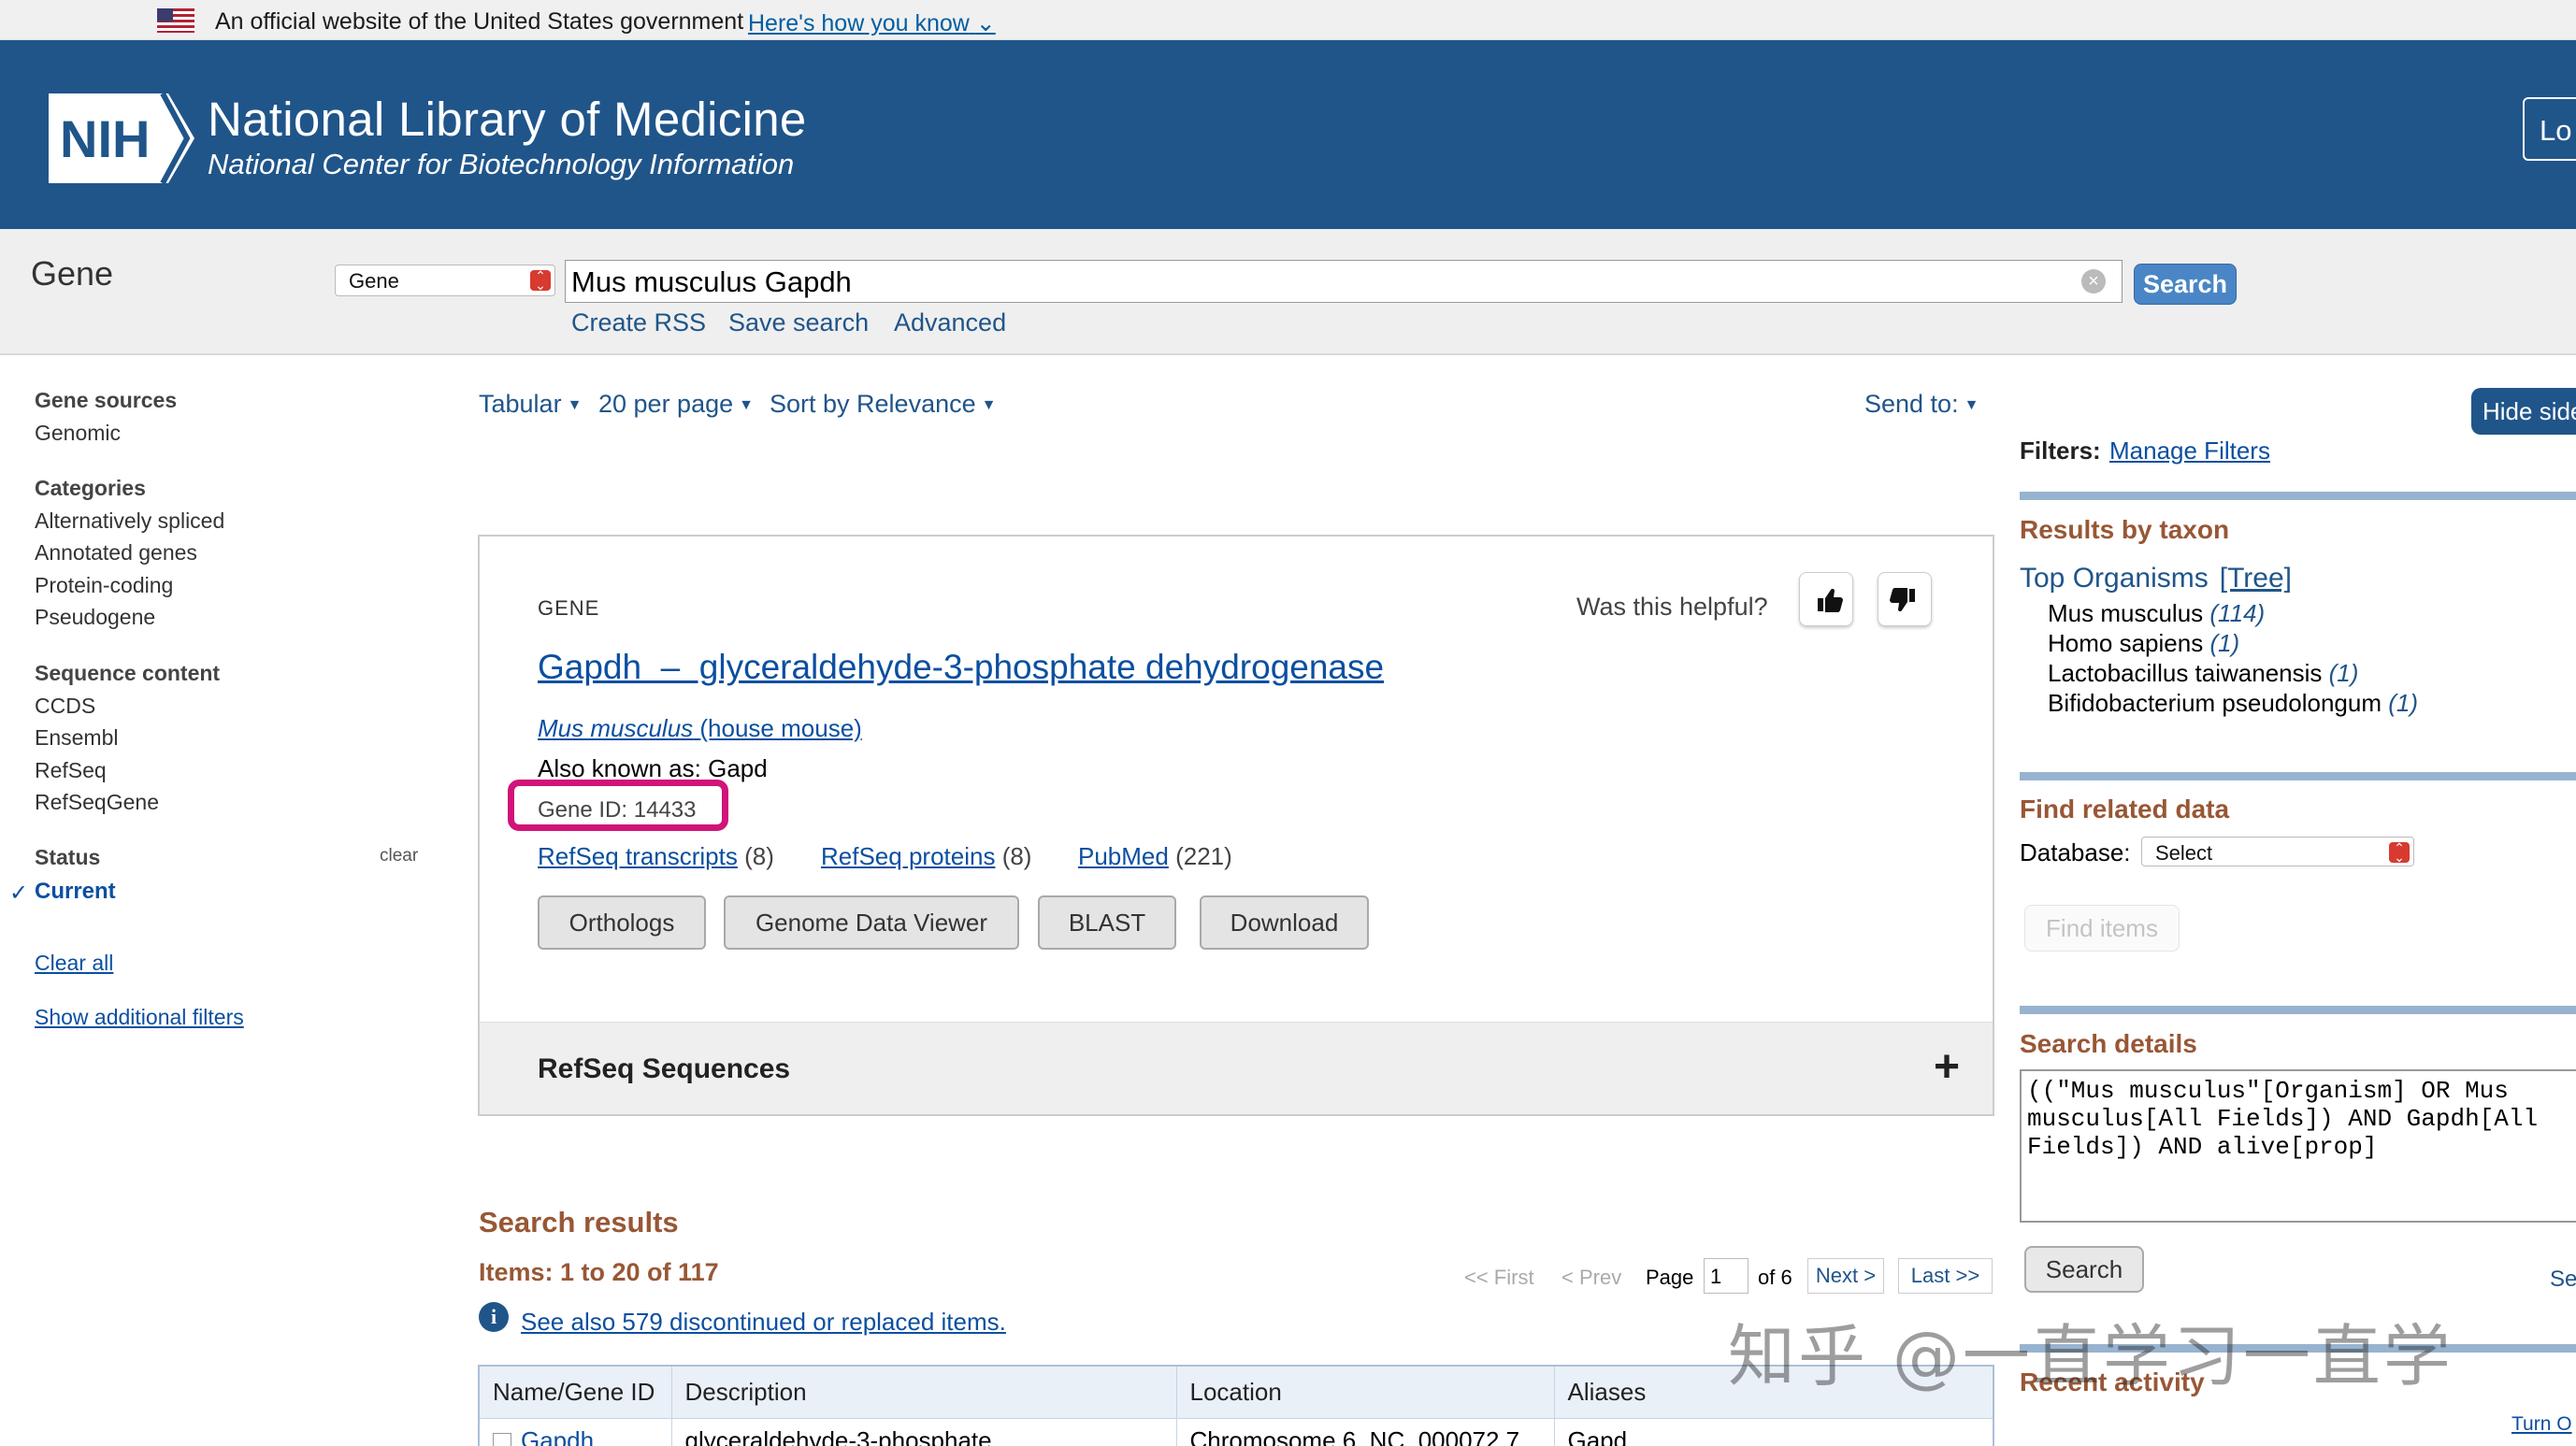  I want to click on refseq-proteins-link: RefSeq proteins, so click(908, 856).